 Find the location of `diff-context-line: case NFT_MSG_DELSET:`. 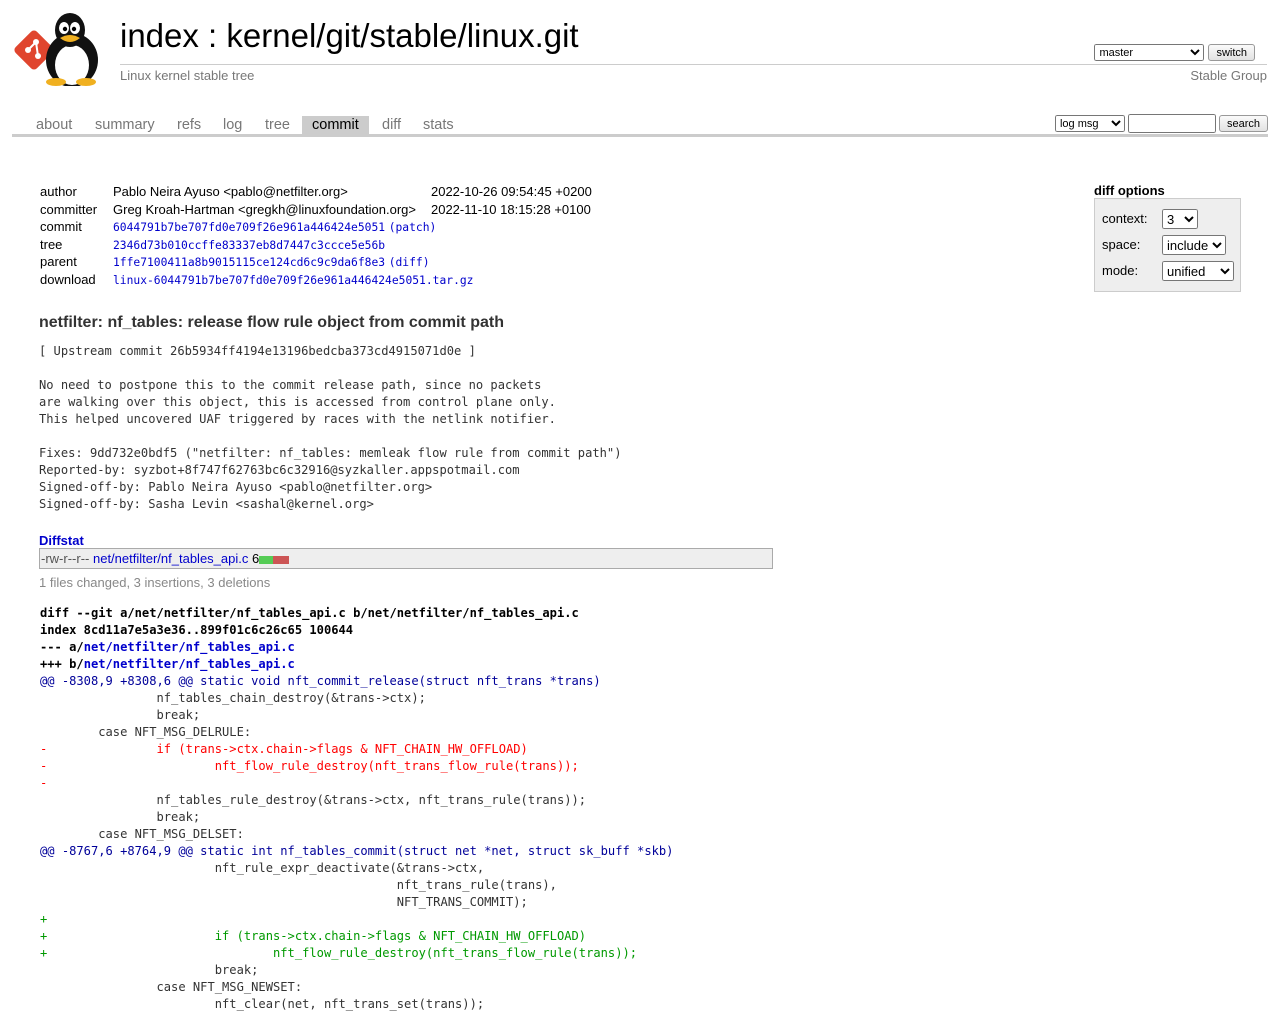

diff-context-line: case NFT_MSG_DELSET: is located at coordinates (142, 834).